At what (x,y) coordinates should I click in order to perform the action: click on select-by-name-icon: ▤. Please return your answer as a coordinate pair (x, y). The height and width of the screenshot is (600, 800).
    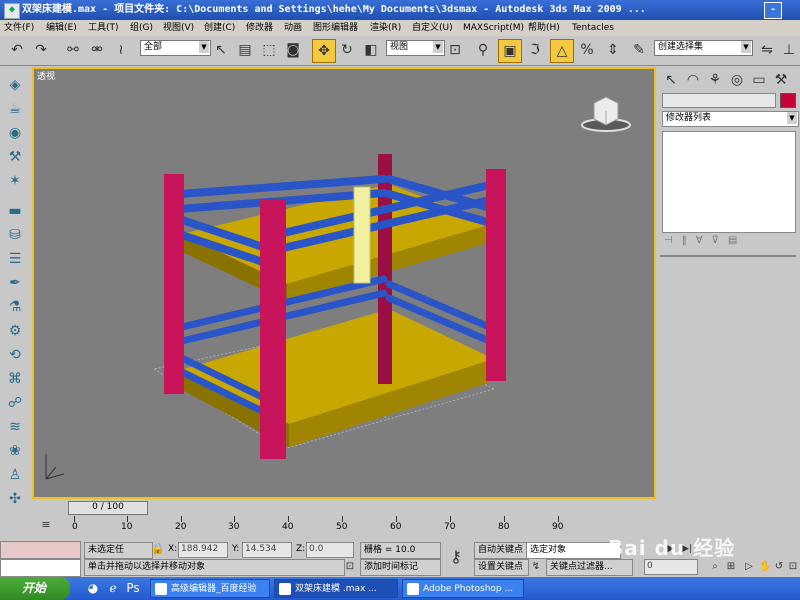
    Looking at the image, I should click on (245, 50).